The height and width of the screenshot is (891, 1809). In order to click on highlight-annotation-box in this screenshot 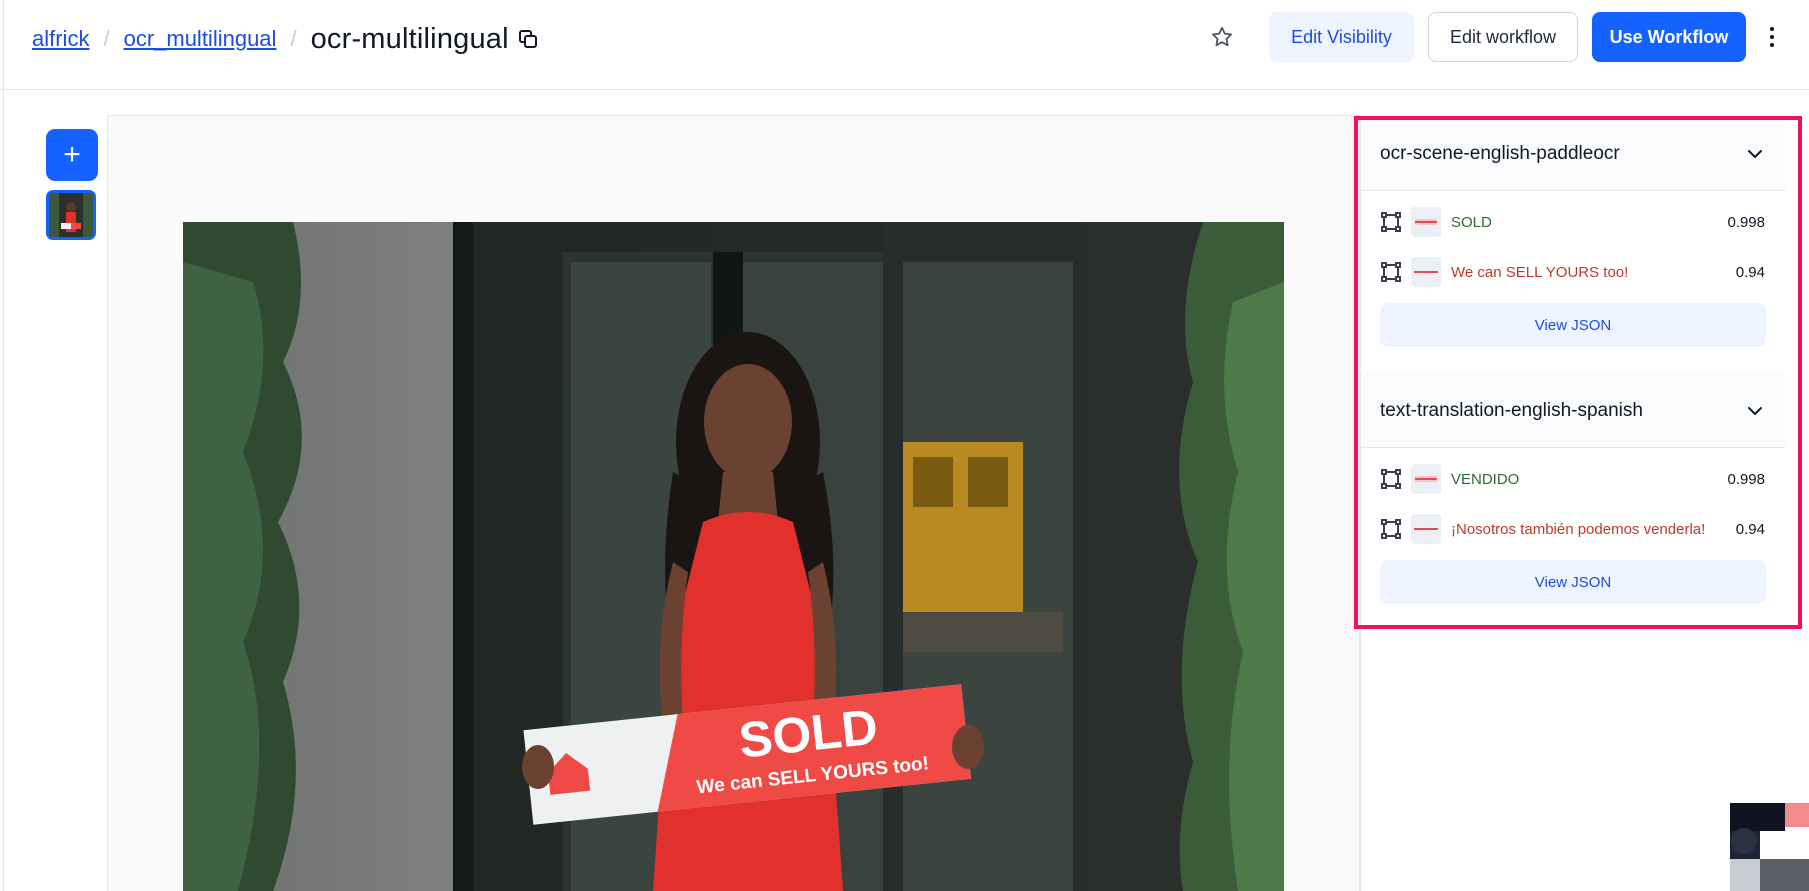, I will do `click(1578, 372)`.